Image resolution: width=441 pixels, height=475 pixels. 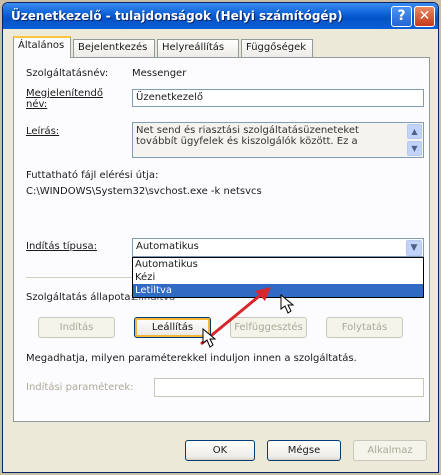 What do you see at coordinates (247, 317) in the screenshot?
I see `annotation-overlay` at bounding box center [247, 317].